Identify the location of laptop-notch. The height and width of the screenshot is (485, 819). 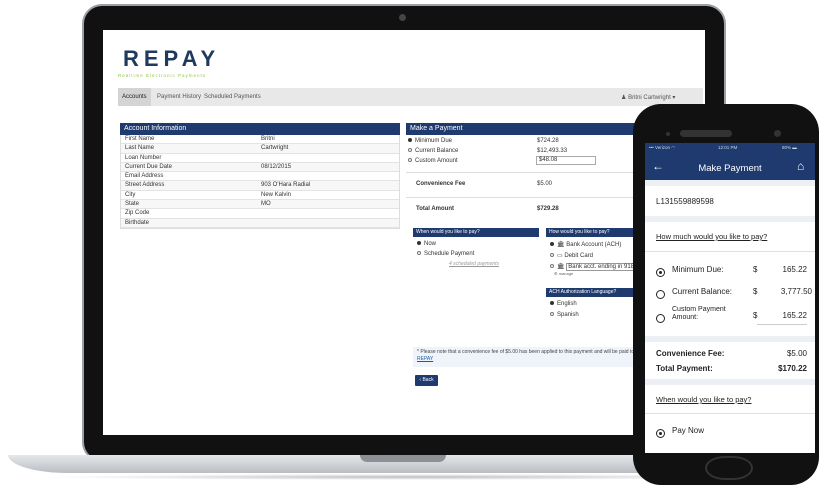
(403, 458).